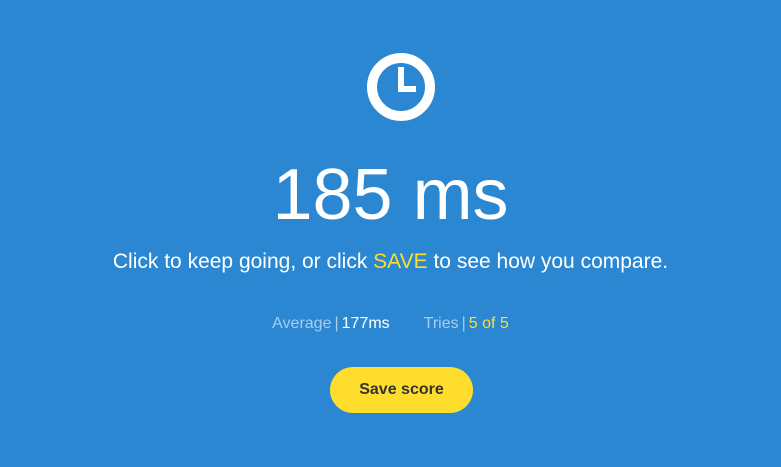  I want to click on tries-label: Tries, so click(441, 323).